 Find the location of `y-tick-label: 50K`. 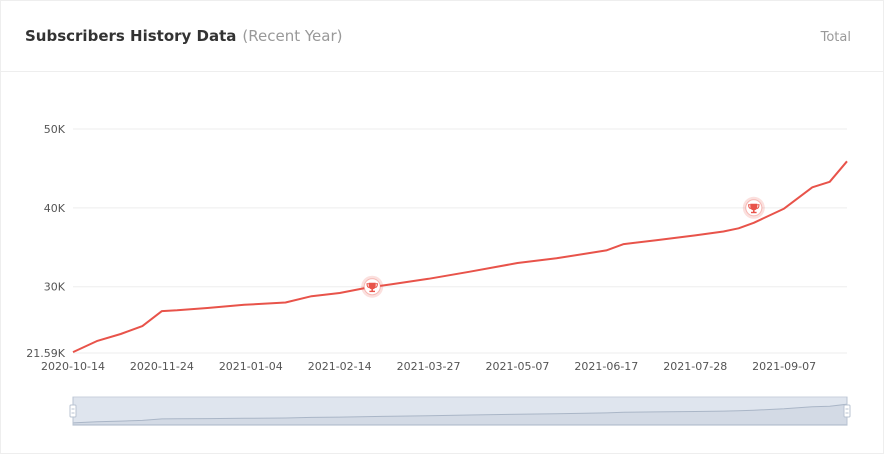

y-tick-label: 50K is located at coordinates (55, 129).